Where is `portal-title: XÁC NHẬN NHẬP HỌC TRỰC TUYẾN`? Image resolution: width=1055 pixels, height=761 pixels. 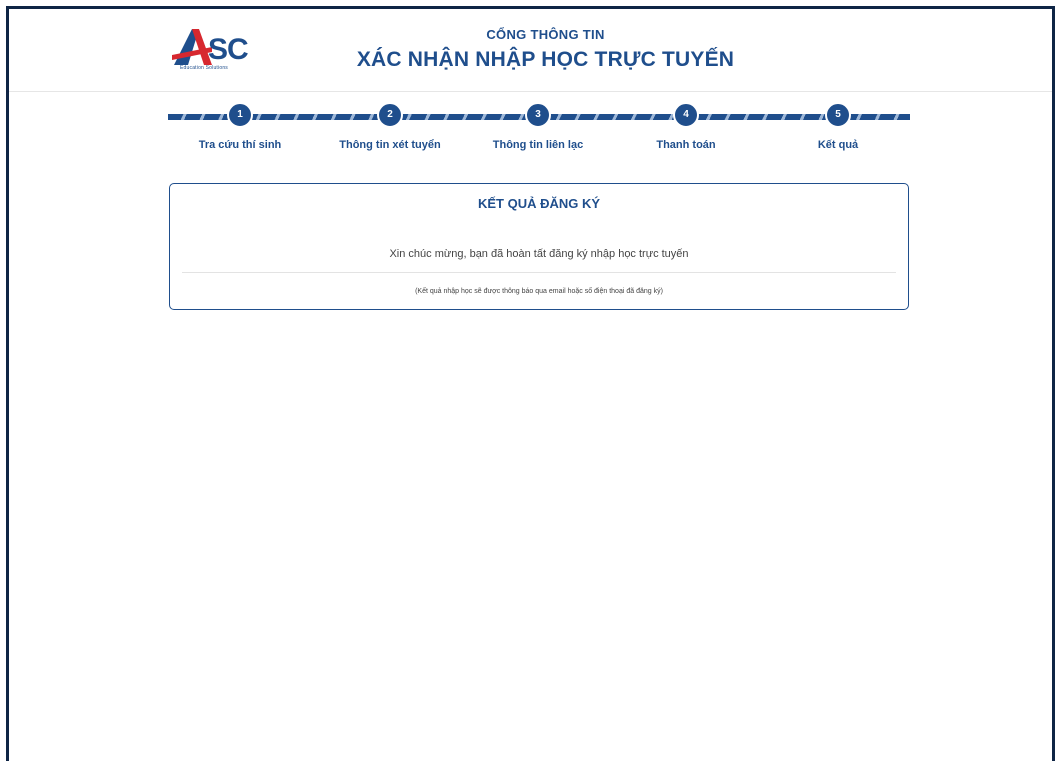 portal-title: XÁC NHẬN NHẬP HỌC TRỰC TUYẾN is located at coordinates (545, 59).